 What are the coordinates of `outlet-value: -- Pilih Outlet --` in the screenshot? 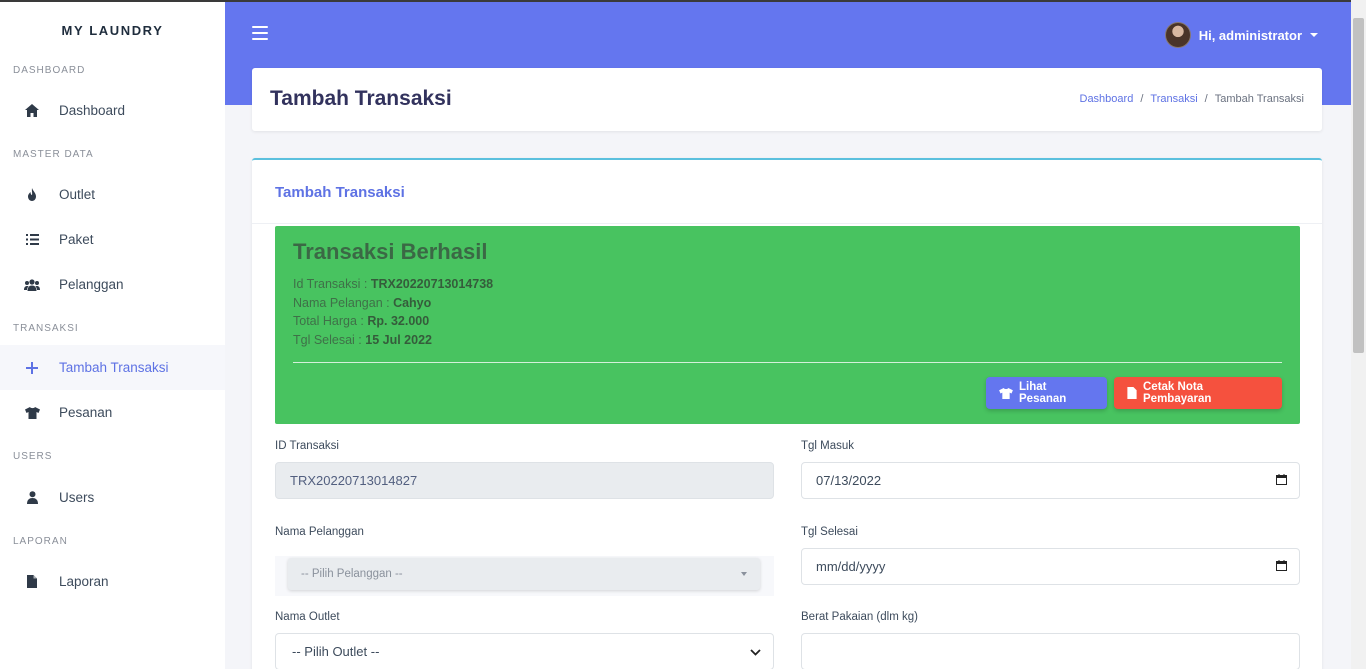 It's located at (336, 651).